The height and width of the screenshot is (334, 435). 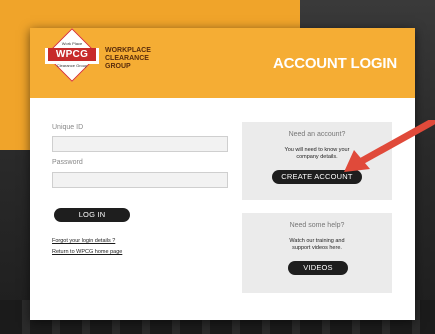 I want to click on unique-id-input, so click(x=140, y=144).